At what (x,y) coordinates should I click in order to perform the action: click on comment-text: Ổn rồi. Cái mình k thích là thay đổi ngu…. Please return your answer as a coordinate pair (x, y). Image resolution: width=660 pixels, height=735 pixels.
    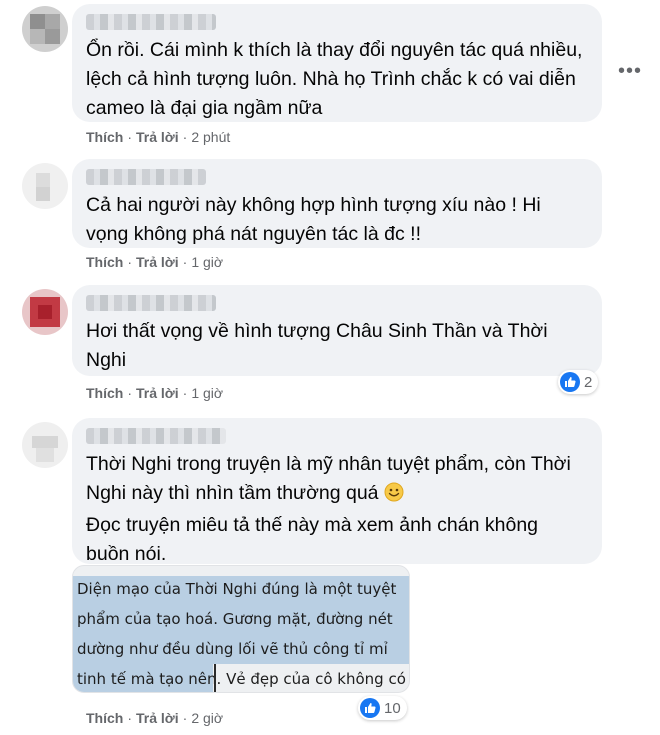
    Looking at the image, I should click on (334, 79).